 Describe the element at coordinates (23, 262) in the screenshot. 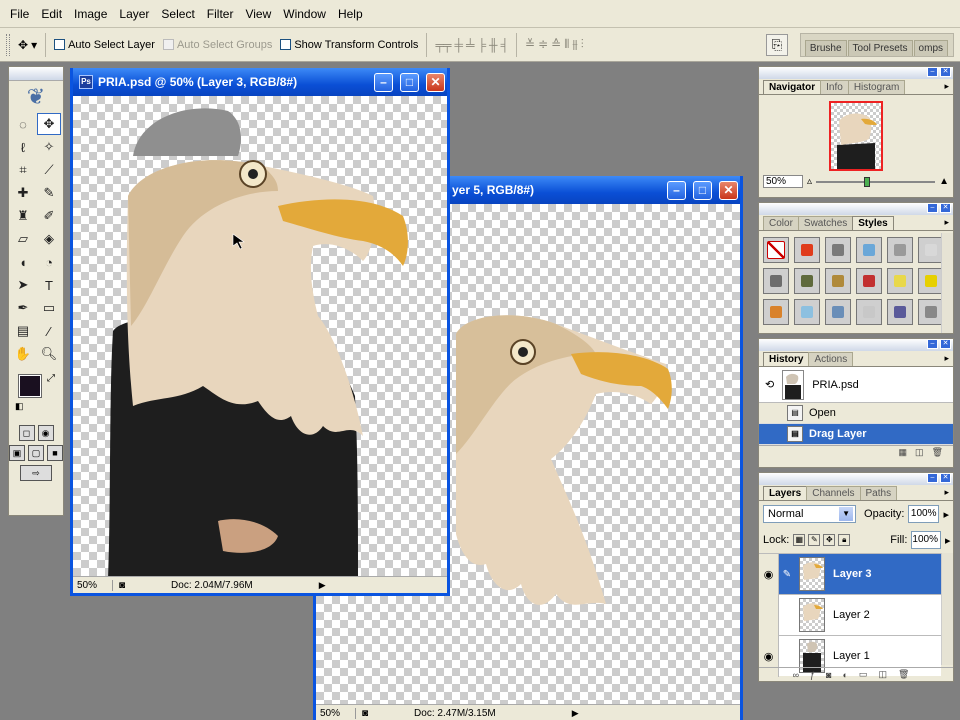

I see `blur-tool-icon: ◖` at that location.